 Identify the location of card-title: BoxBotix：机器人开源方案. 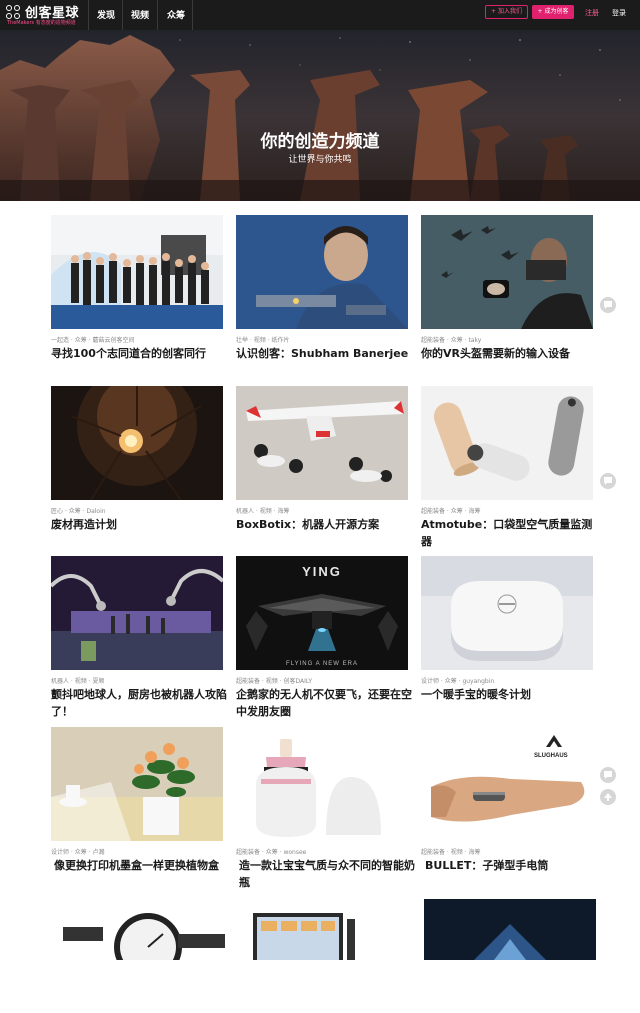
(325, 524).